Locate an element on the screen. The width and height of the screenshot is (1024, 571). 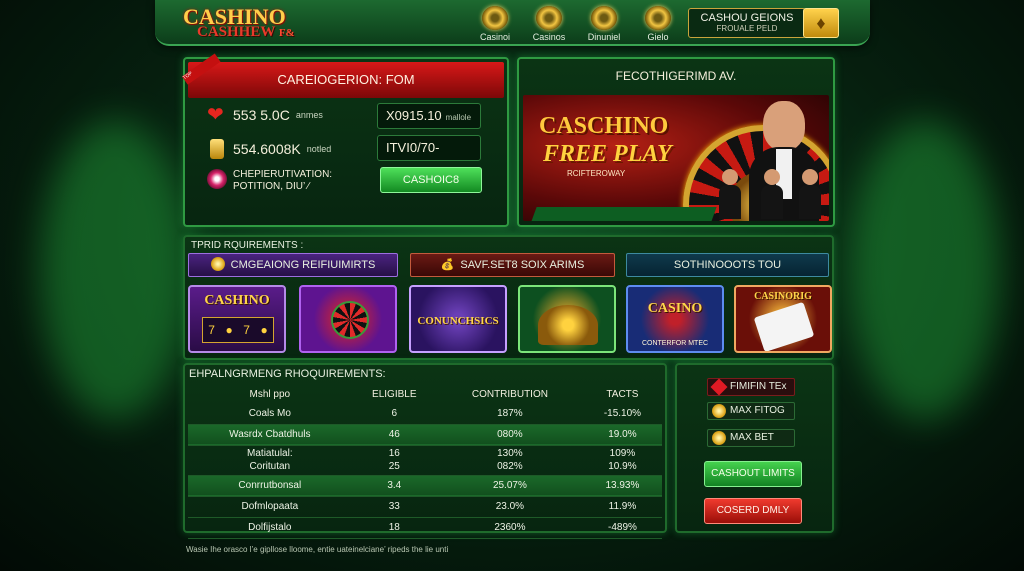
cash-button: CASHOIC8 is located at coordinates (431, 180).